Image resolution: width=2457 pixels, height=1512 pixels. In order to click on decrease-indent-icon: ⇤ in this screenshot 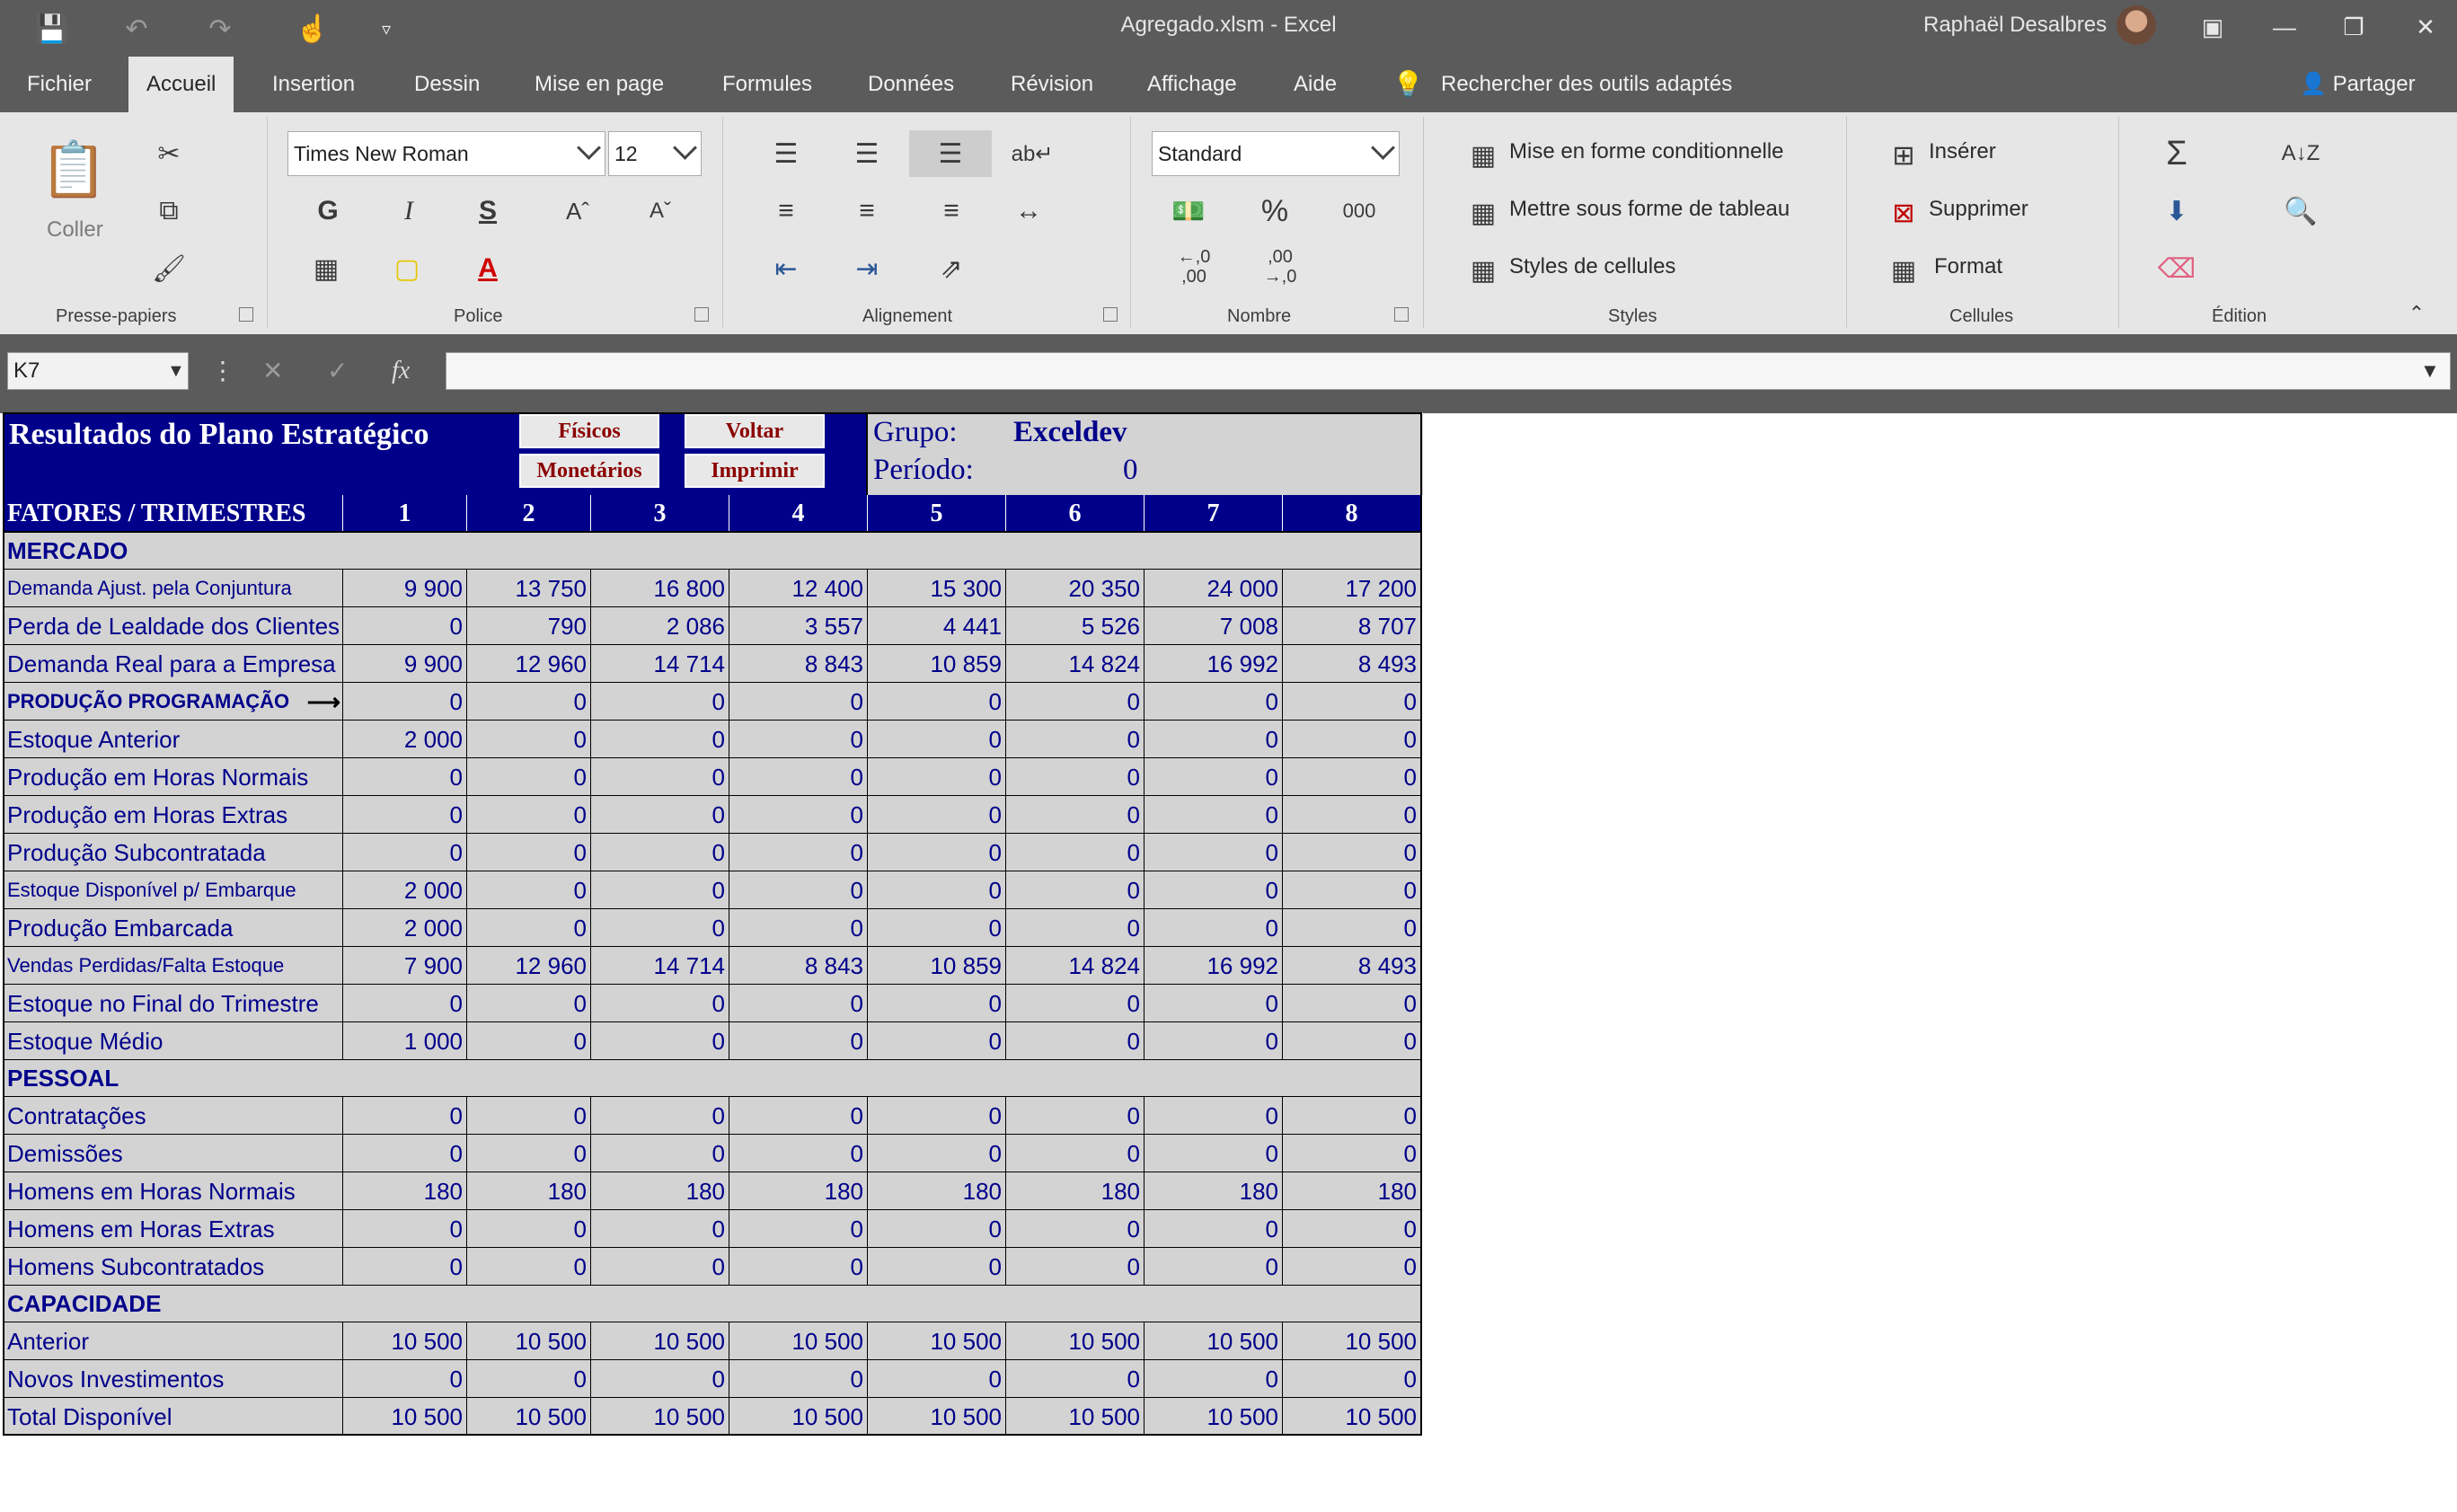, I will do `click(786, 268)`.